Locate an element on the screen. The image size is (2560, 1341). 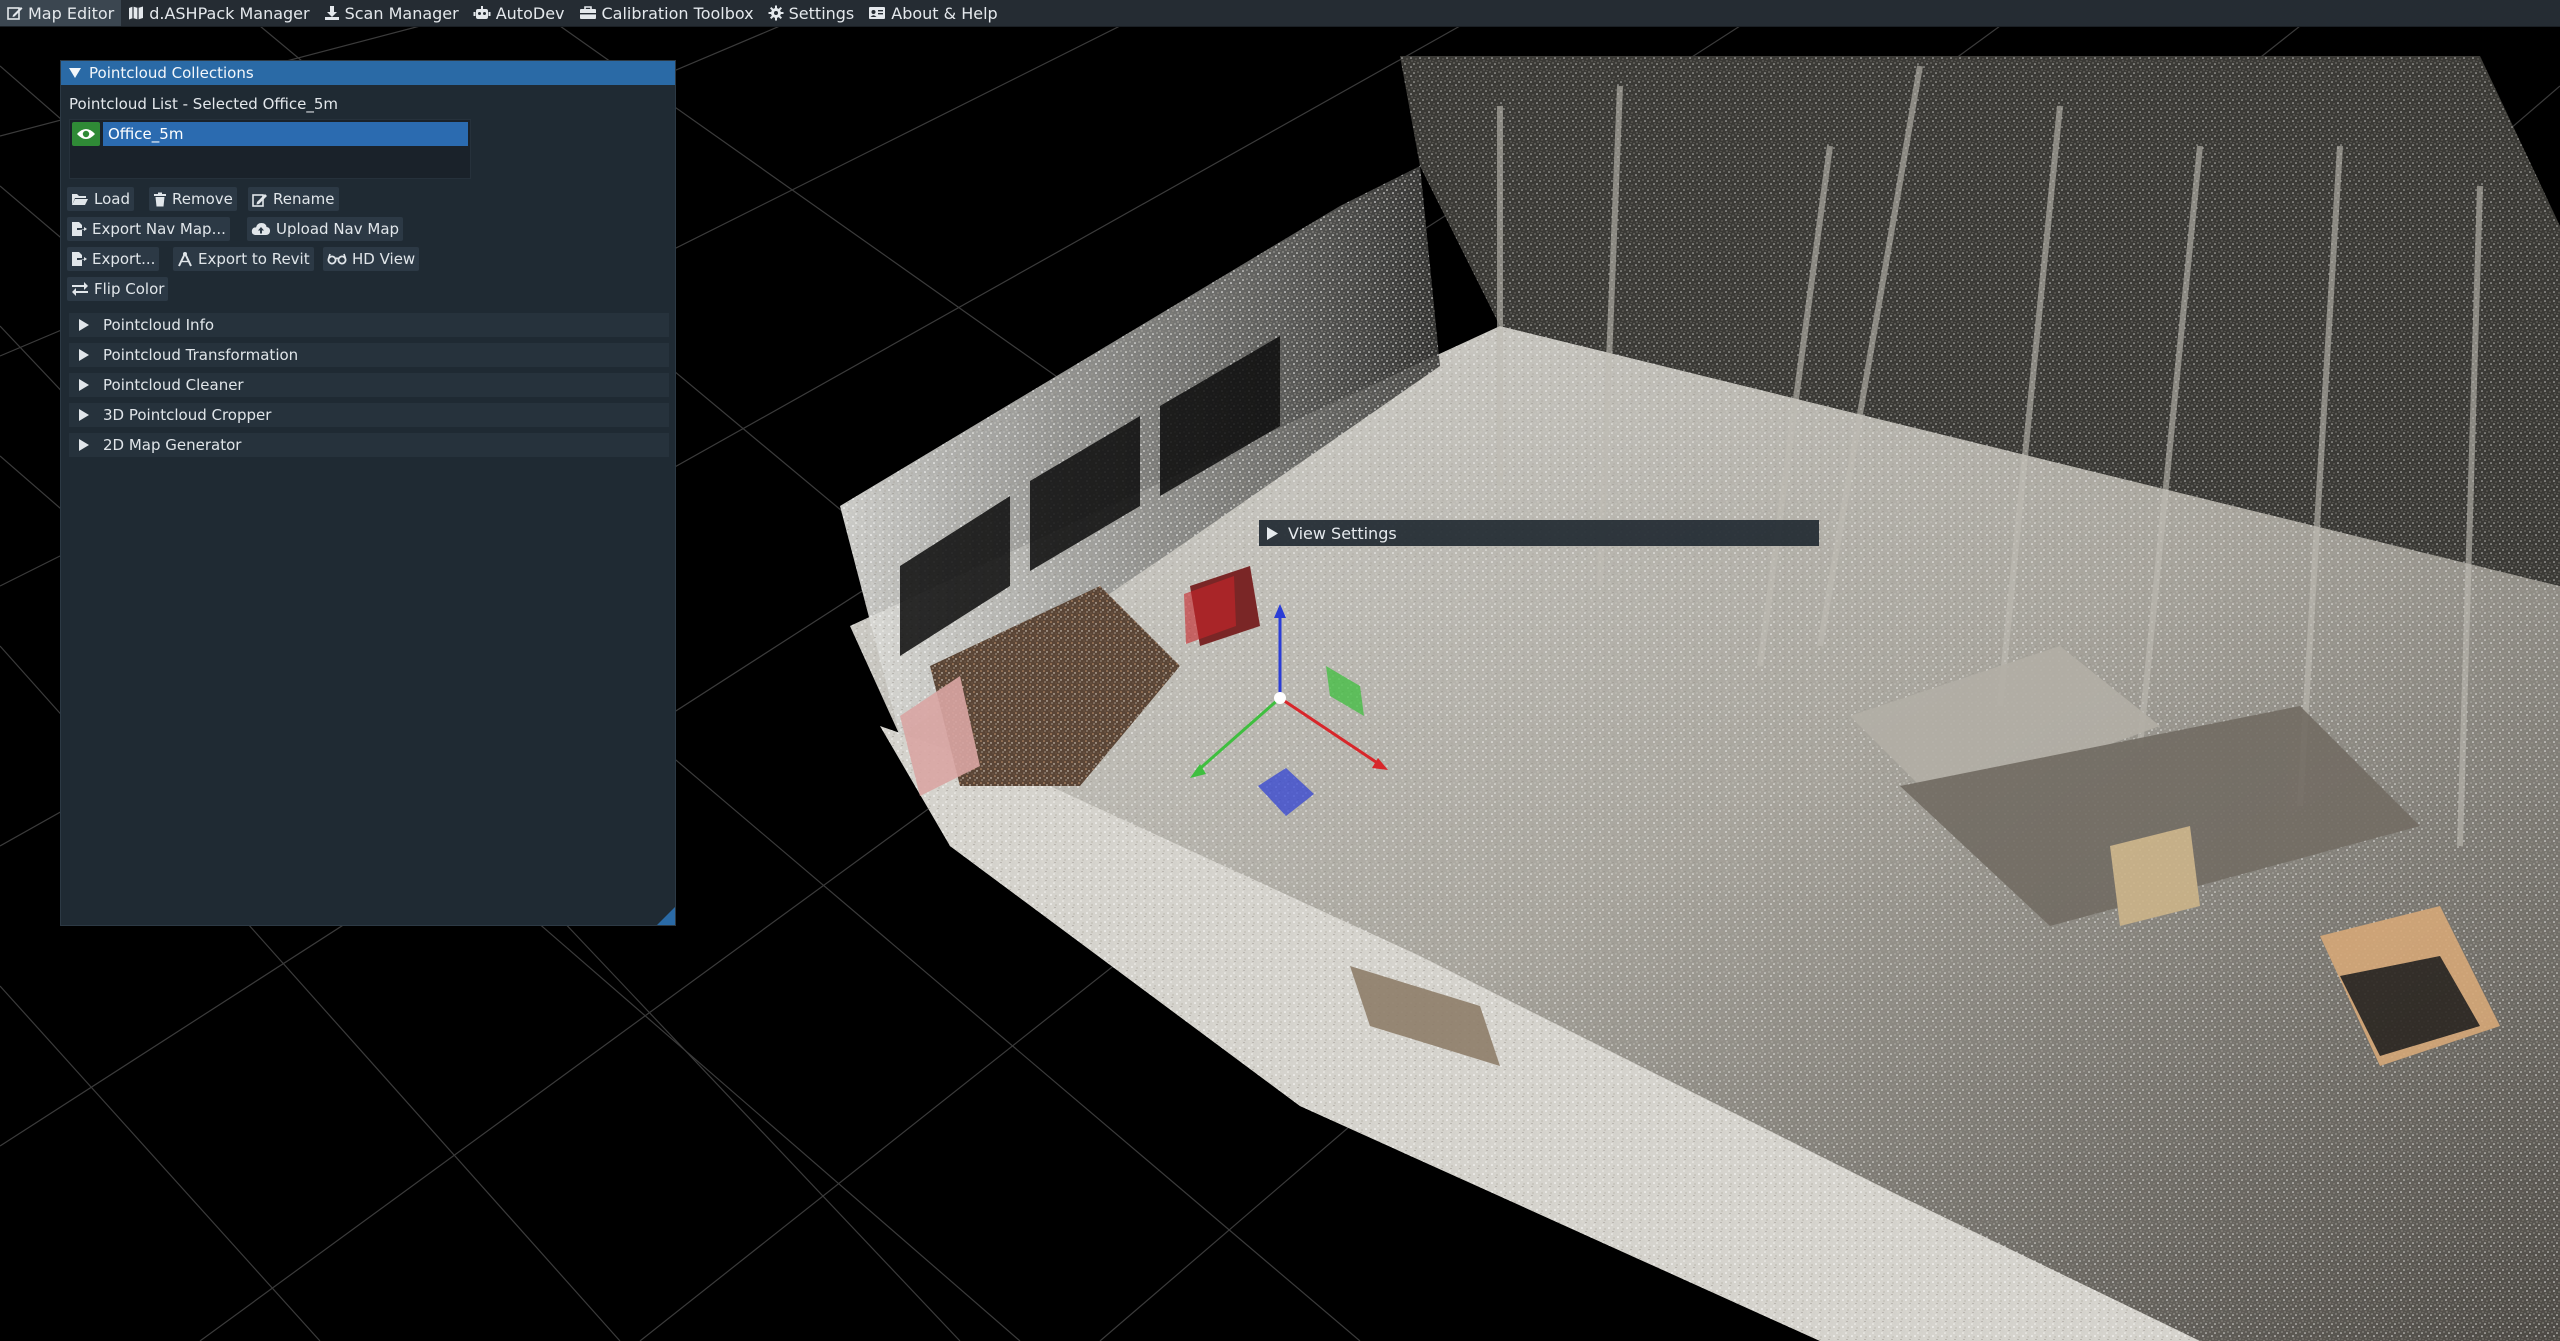
section-pointcloud-info: Pointcloud Info is located at coordinates (369, 325).